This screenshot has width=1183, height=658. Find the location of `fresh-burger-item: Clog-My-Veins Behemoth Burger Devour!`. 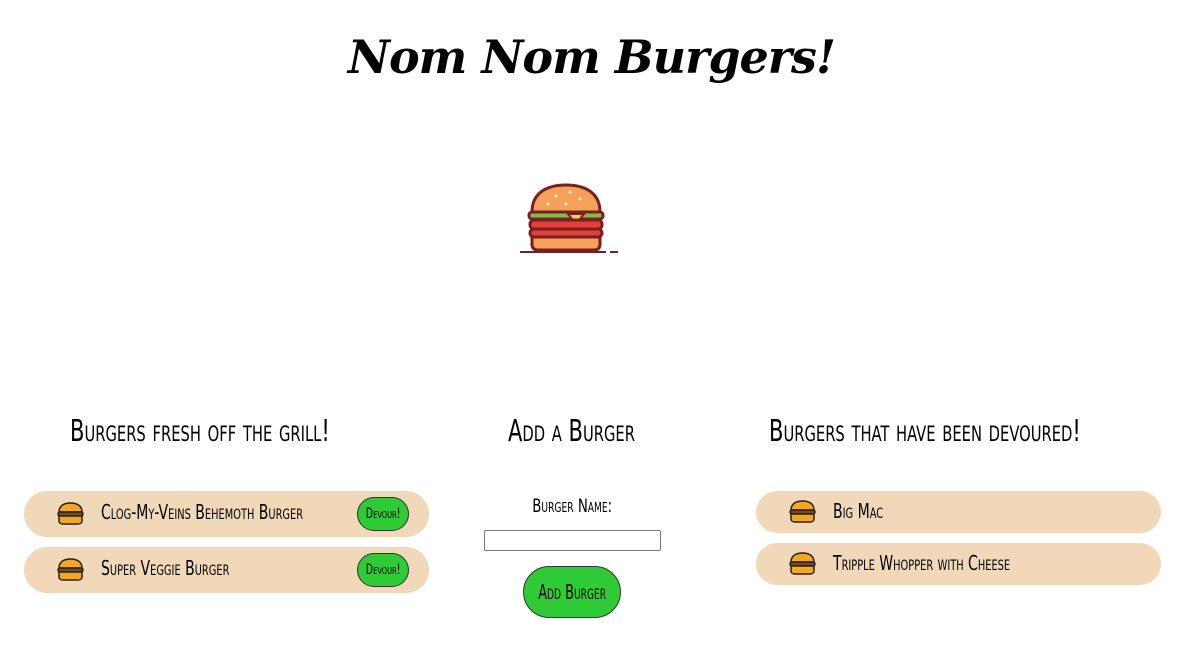

fresh-burger-item: Clog-My-Veins Behemoth Burger Devour! is located at coordinates (226, 514).